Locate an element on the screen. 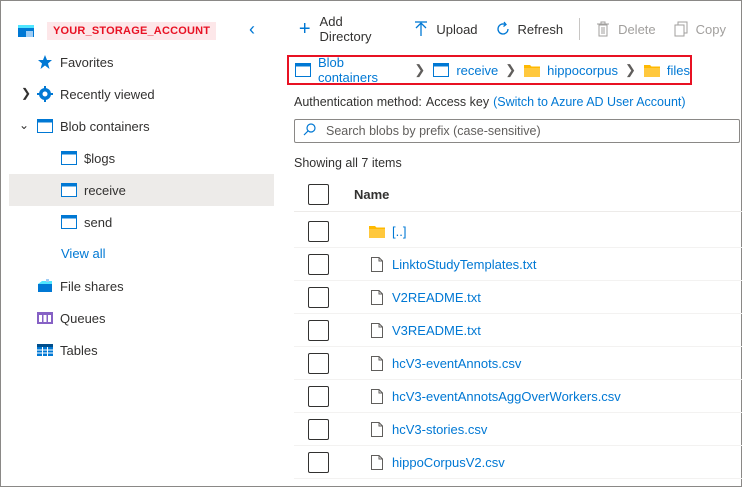 The image size is (742, 487). table-row: hippoCorpusV2.csv is located at coordinates (518, 462).